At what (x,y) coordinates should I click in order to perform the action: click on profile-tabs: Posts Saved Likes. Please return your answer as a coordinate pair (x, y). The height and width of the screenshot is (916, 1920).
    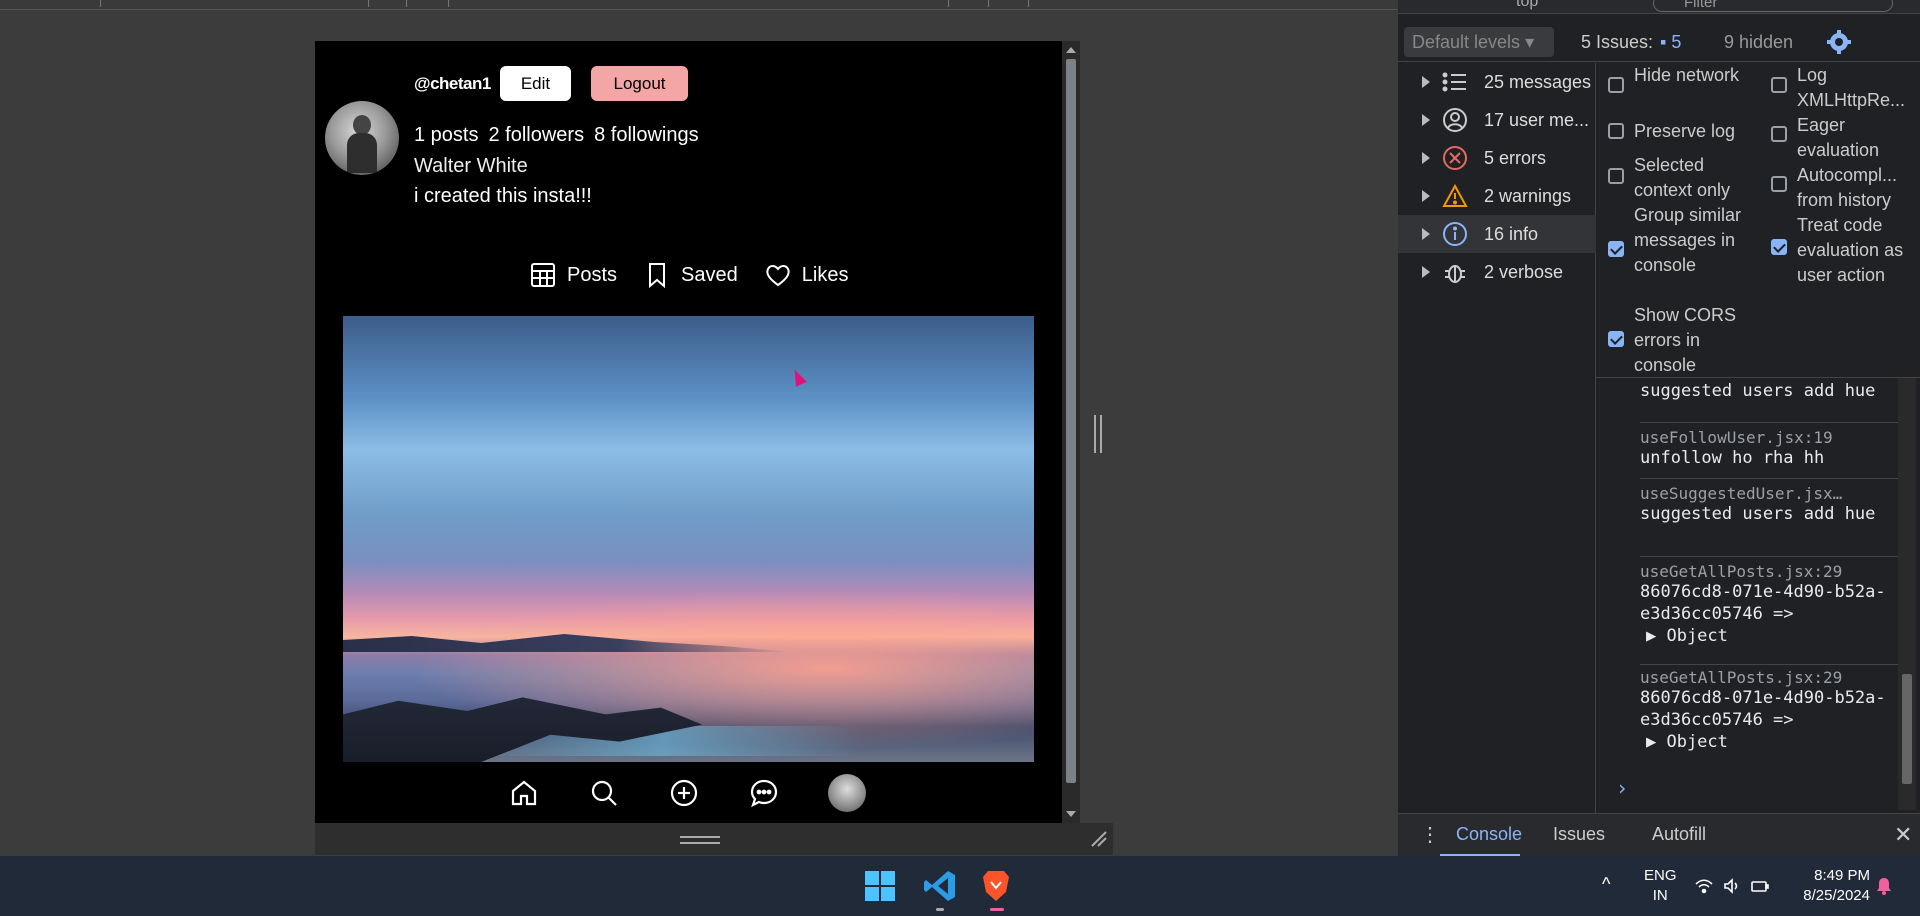
    Looking at the image, I should click on (688, 275).